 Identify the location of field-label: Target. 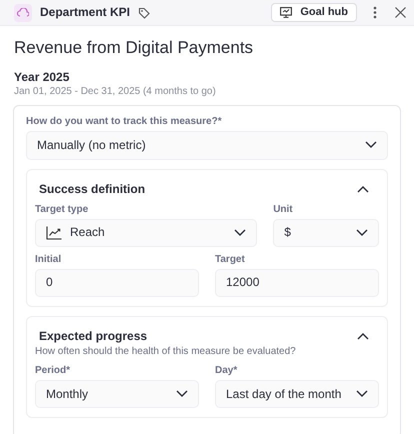
(230, 260).